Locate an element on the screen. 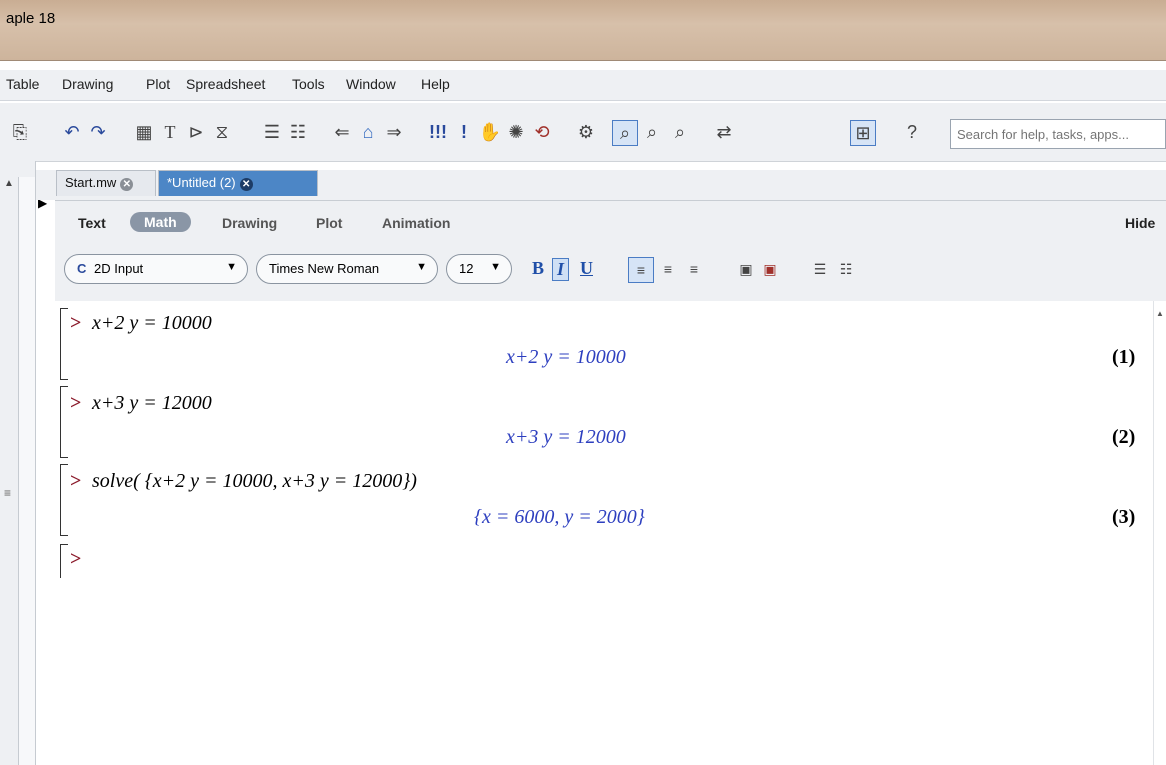 The width and height of the screenshot is (1166, 765). zoom-200-icon: ⌕ is located at coordinates (680, 132).